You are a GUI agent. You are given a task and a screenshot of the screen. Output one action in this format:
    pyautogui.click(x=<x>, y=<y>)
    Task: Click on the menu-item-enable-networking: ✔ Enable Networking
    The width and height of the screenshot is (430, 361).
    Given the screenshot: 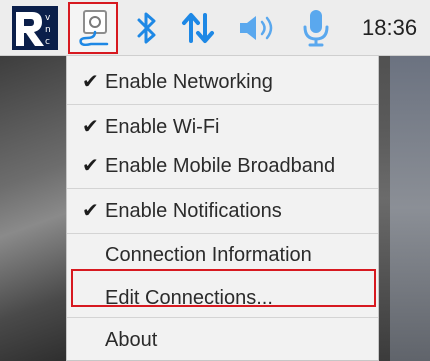 What is the action you would take?
    pyautogui.click(x=222, y=82)
    